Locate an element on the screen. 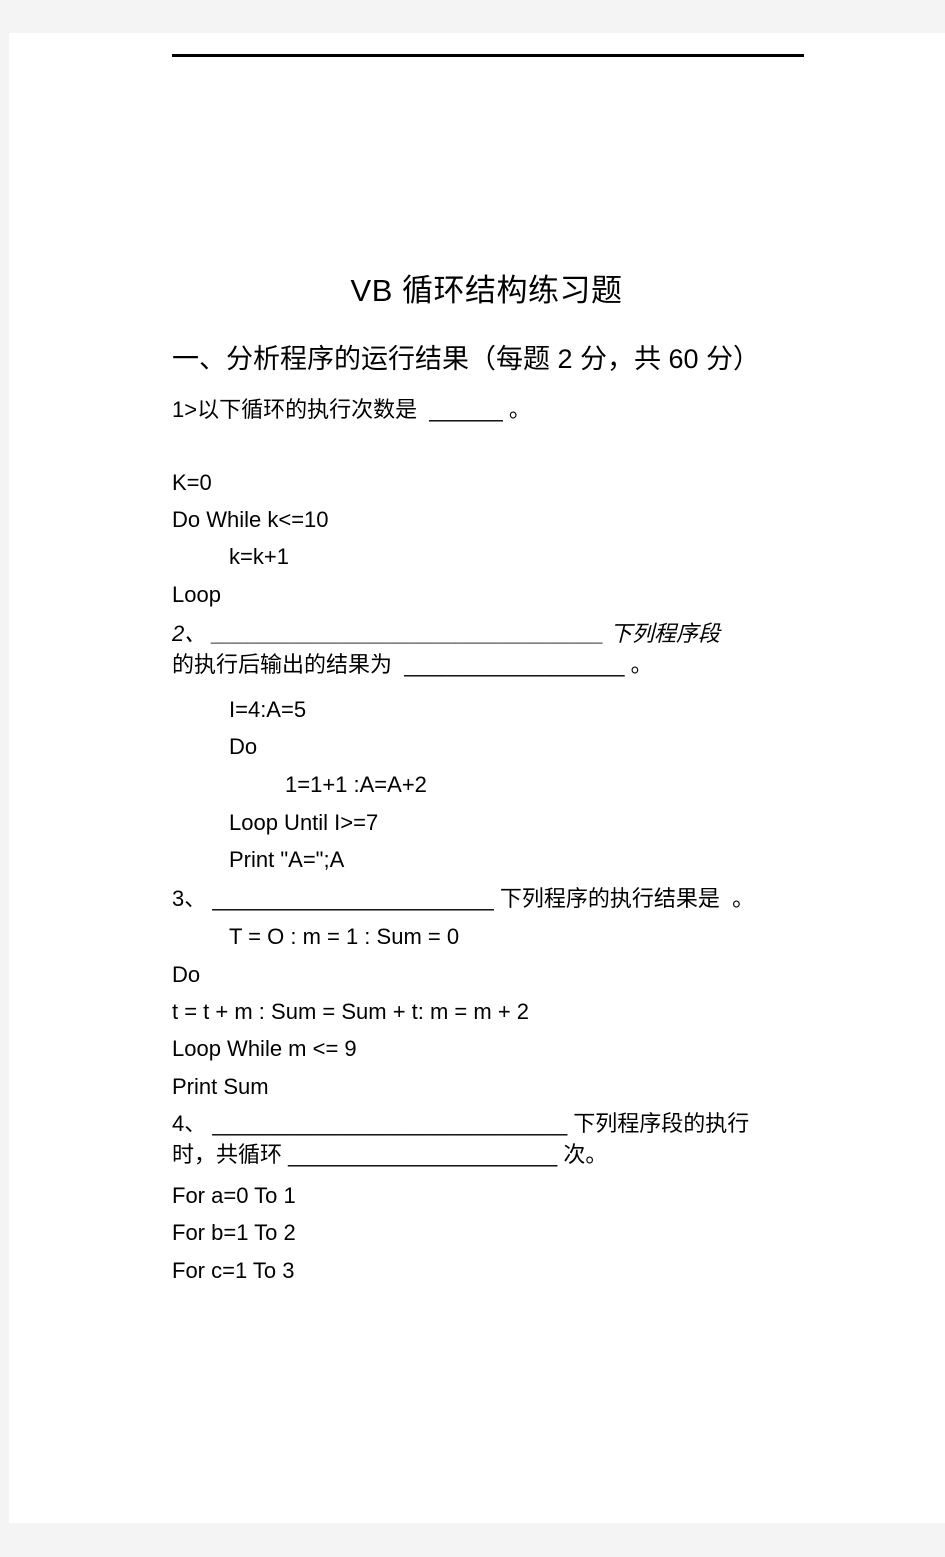  question-1-code-line-1: K=0 is located at coordinates (192, 482).